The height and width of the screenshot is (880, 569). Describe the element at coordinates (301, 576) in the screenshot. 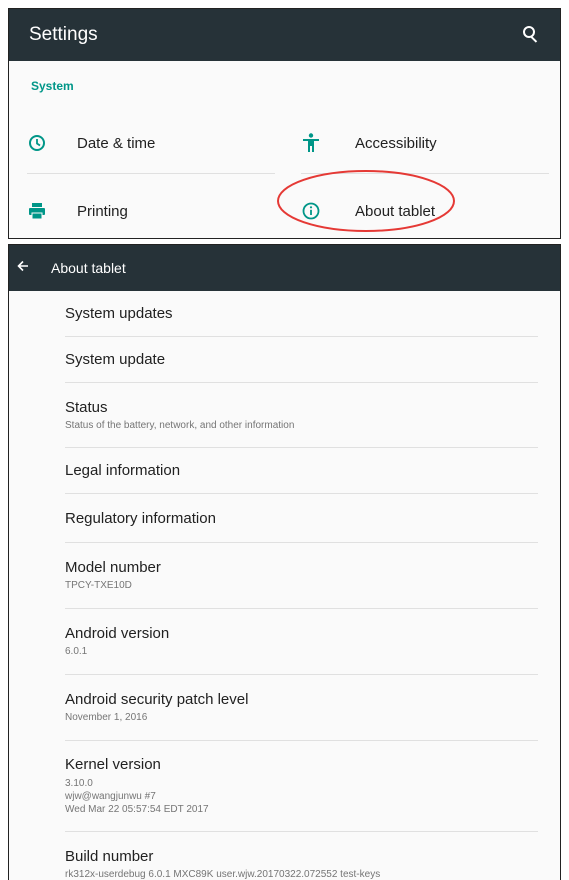

I see `list-item-model-number: Model number TPCY-TXE10D` at that location.